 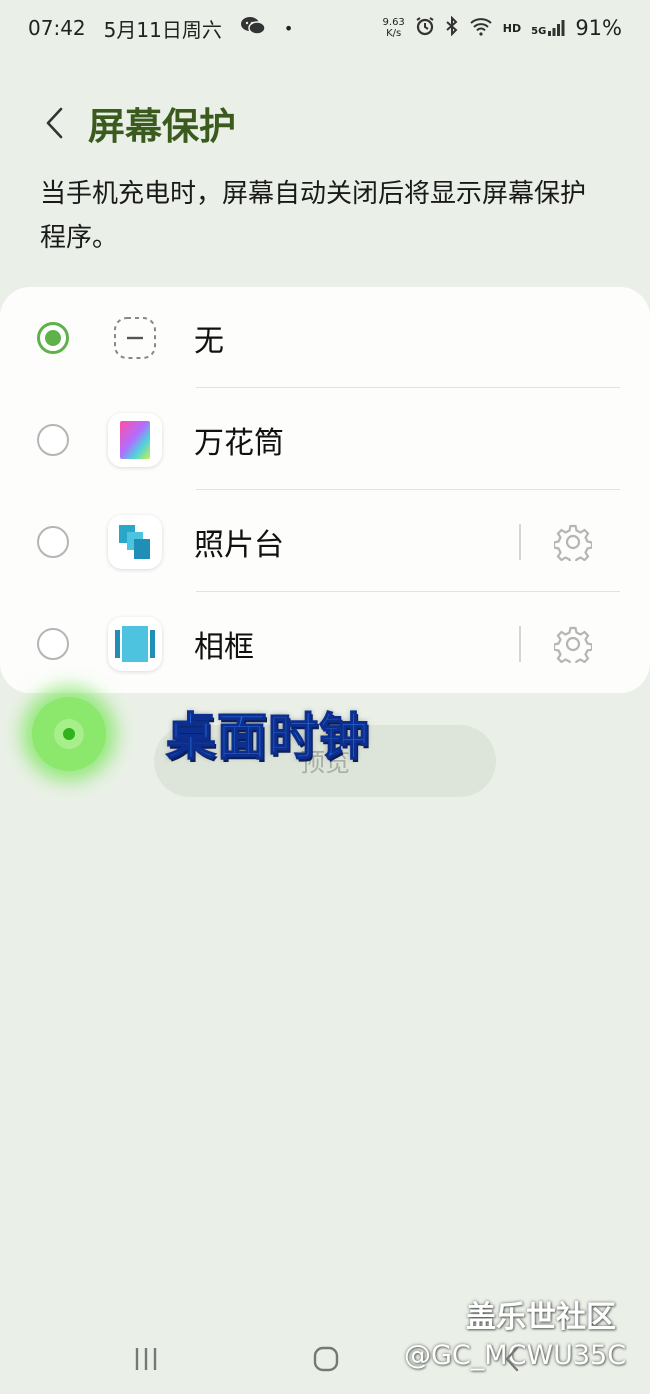 What do you see at coordinates (393, 22) in the screenshot?
I see `net-speed-value: 9.63` at bounding box center [393, 22].